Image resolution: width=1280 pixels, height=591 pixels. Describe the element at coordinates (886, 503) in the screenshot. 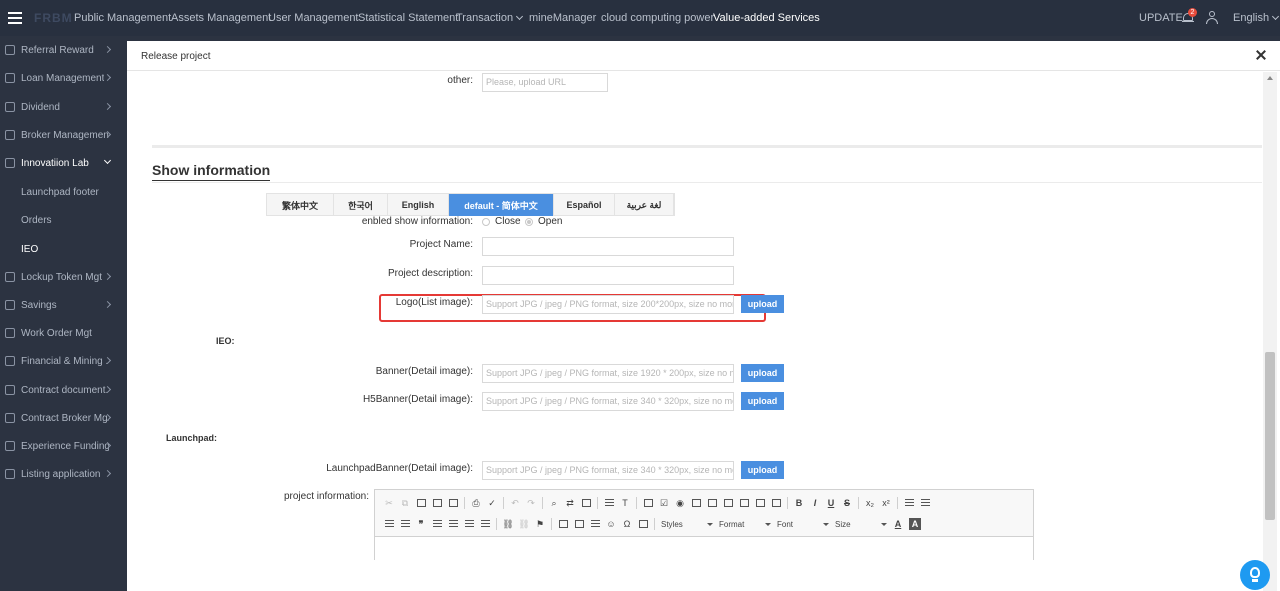

I see `superscript-icon: x²` at that location.